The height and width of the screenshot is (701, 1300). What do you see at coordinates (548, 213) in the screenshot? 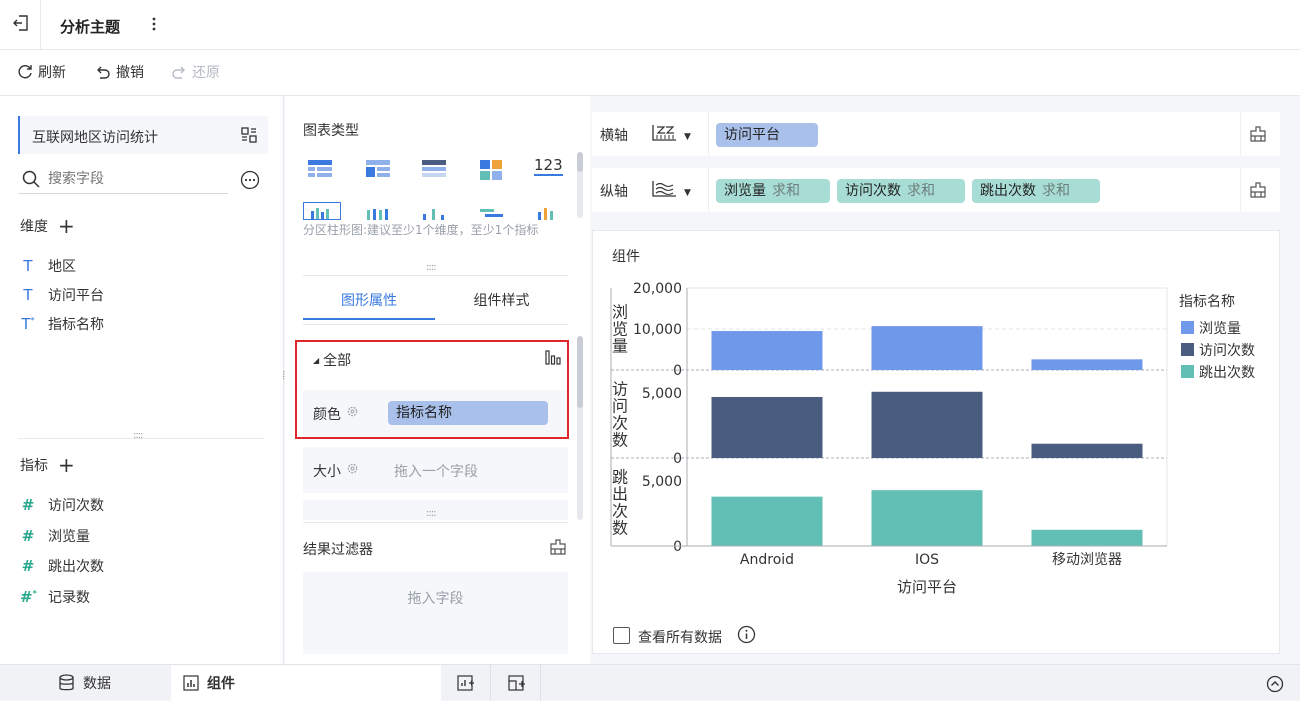
I see `multi-bar-chart-icon` at bounding box center [548, 213].